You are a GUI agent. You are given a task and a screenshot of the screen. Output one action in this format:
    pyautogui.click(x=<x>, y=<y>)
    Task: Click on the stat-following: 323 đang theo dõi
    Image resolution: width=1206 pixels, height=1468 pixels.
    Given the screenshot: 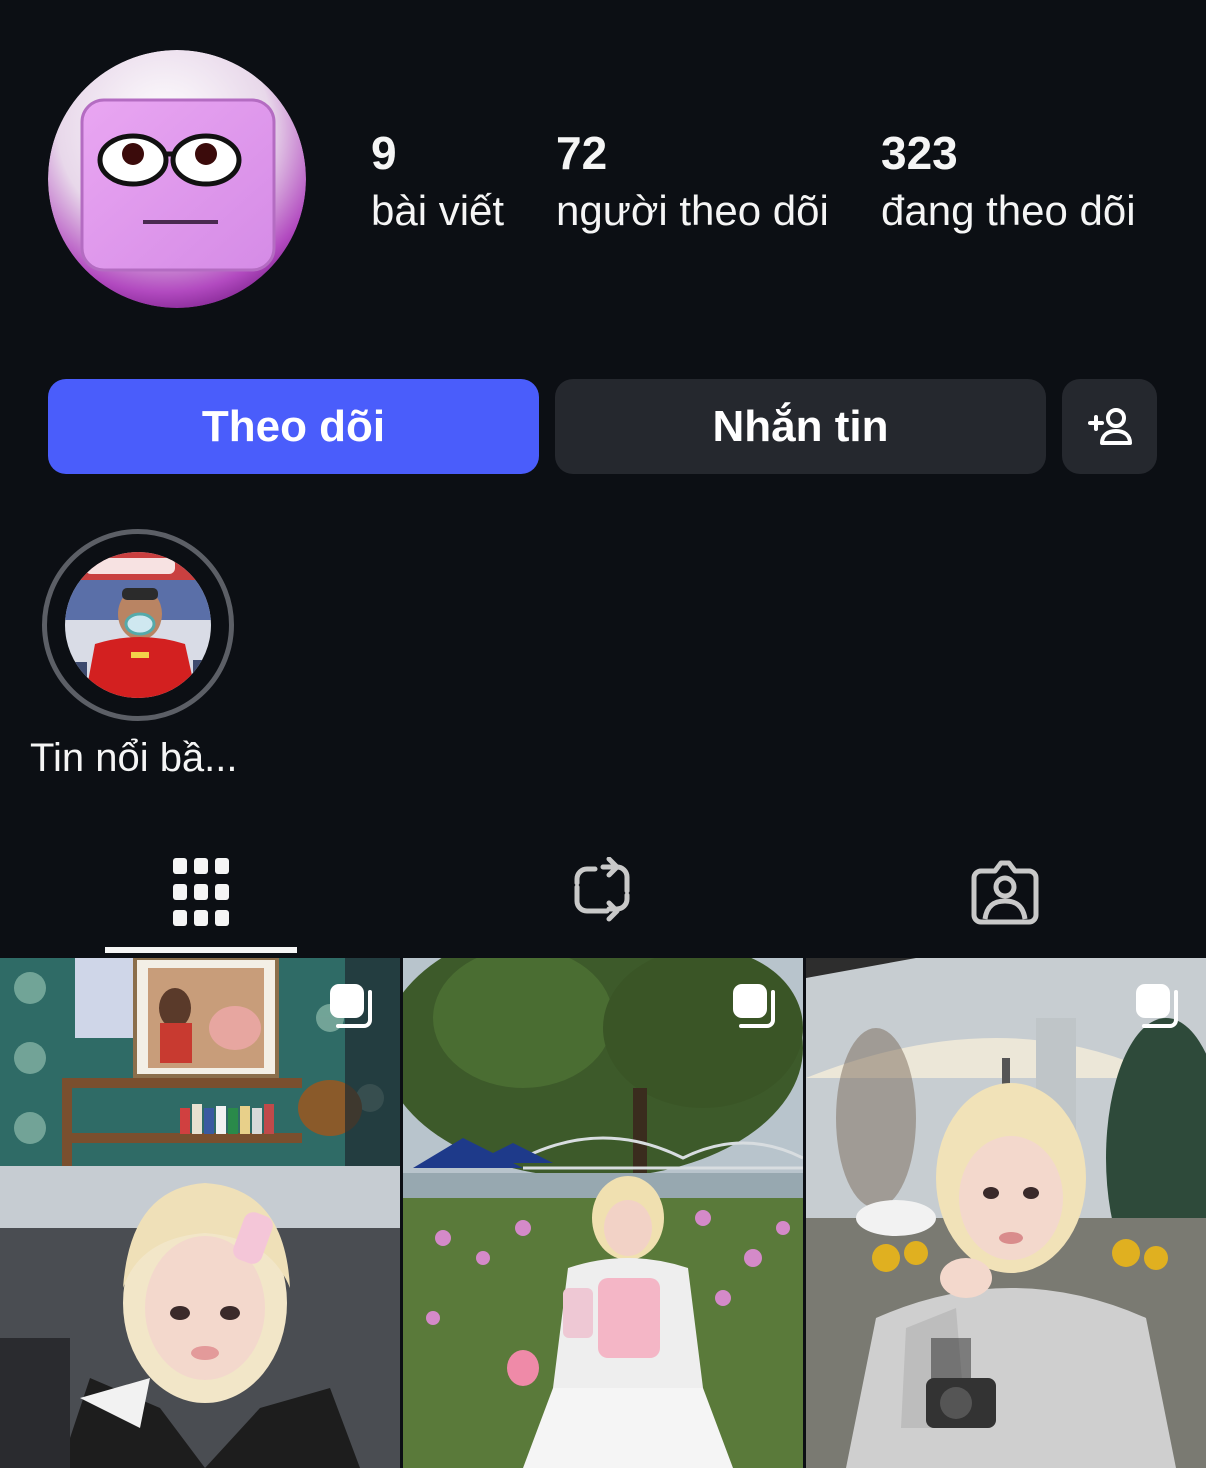 What is the action you would take?
    pyautogui.click(x=1008, y=182)
    